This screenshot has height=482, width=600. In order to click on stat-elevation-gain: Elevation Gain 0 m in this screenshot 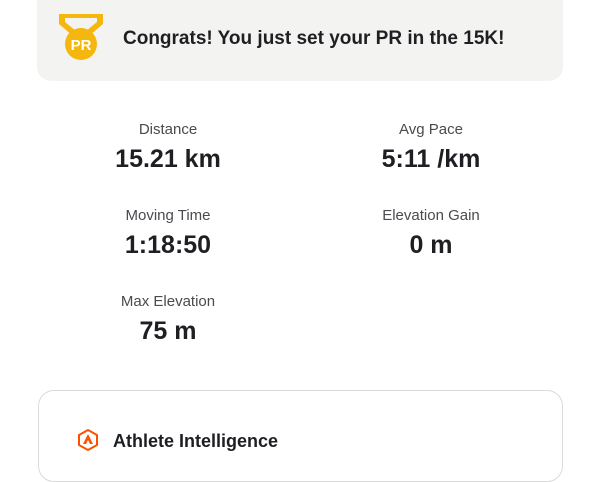, I will do `click(431, 233)`.